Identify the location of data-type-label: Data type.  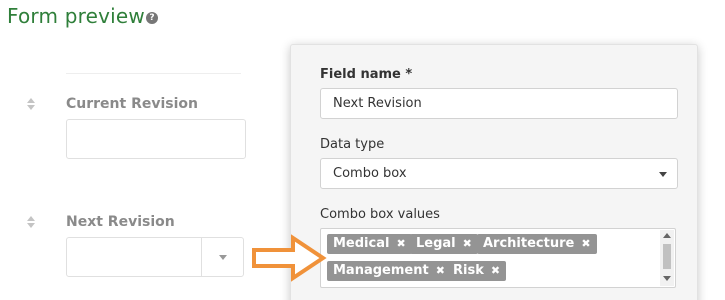
(352, 144).